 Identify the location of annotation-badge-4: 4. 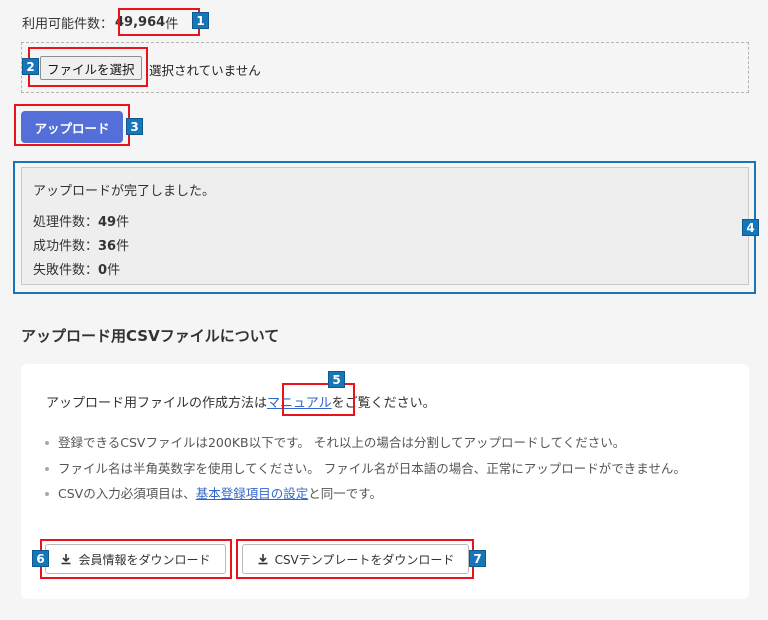
(750, 227).